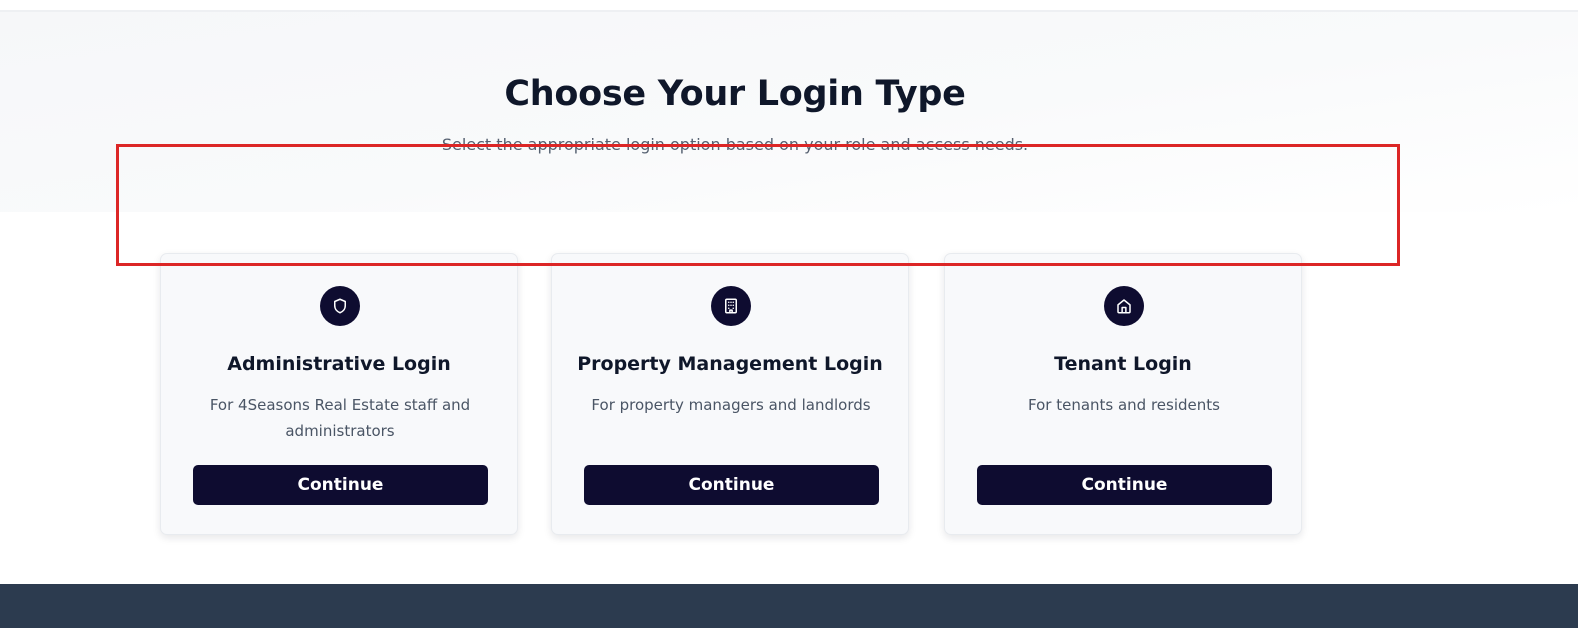  What do you see at coordinates (340, 306) in the screenshot?
I see `shield-icon` at bounding box center [340, 306].